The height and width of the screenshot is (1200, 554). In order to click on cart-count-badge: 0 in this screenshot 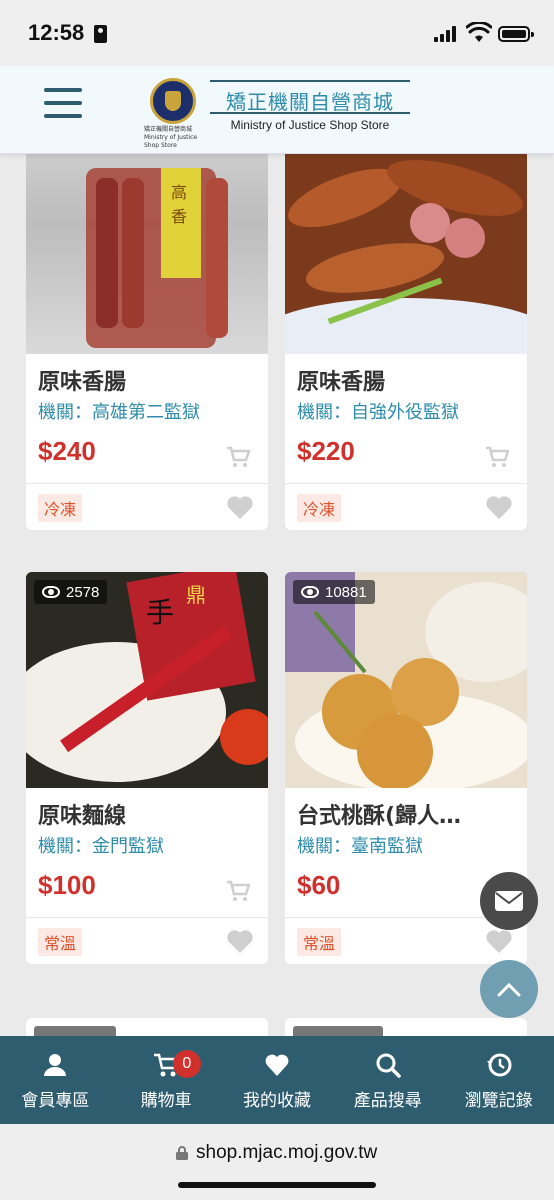, I will do `click(186, 1064)`.